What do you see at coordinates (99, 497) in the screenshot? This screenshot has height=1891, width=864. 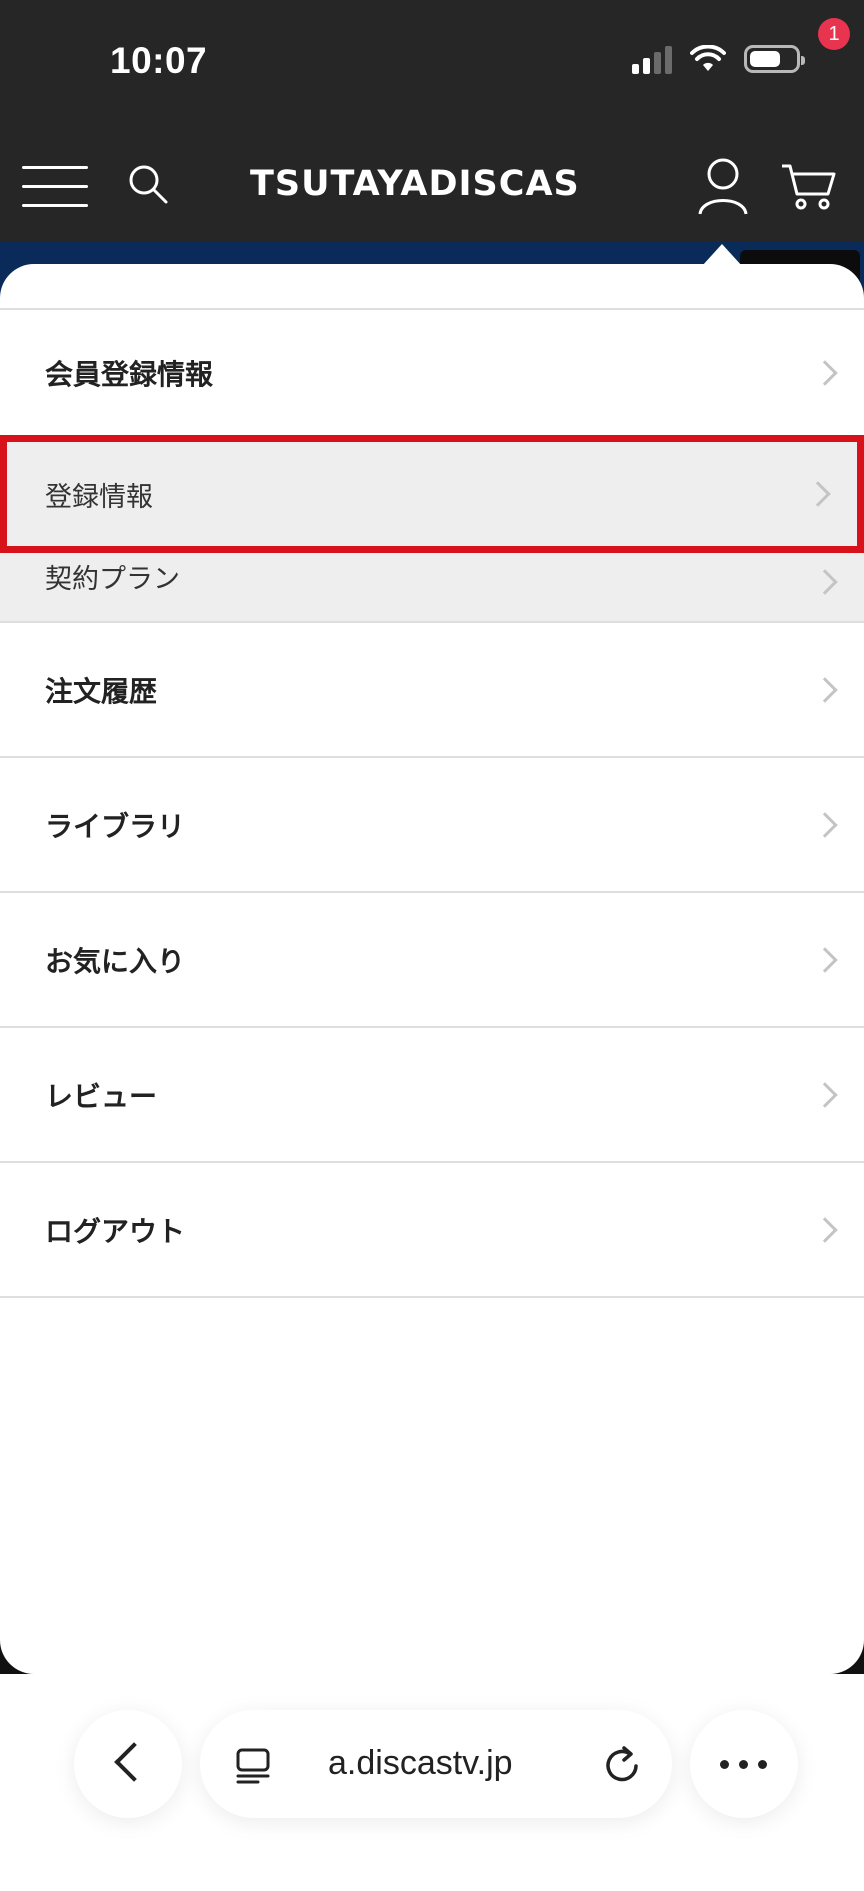 I see `submenu-item-label: 登録情報` at bounding box center [99, 497].